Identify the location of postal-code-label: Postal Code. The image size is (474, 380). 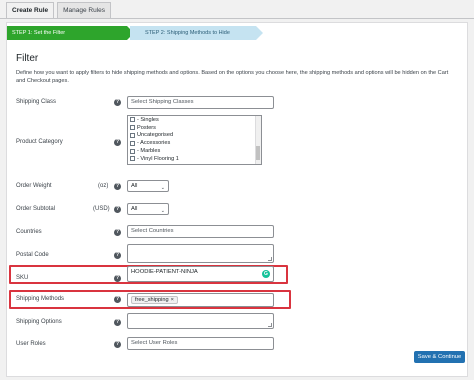
(32, 255).